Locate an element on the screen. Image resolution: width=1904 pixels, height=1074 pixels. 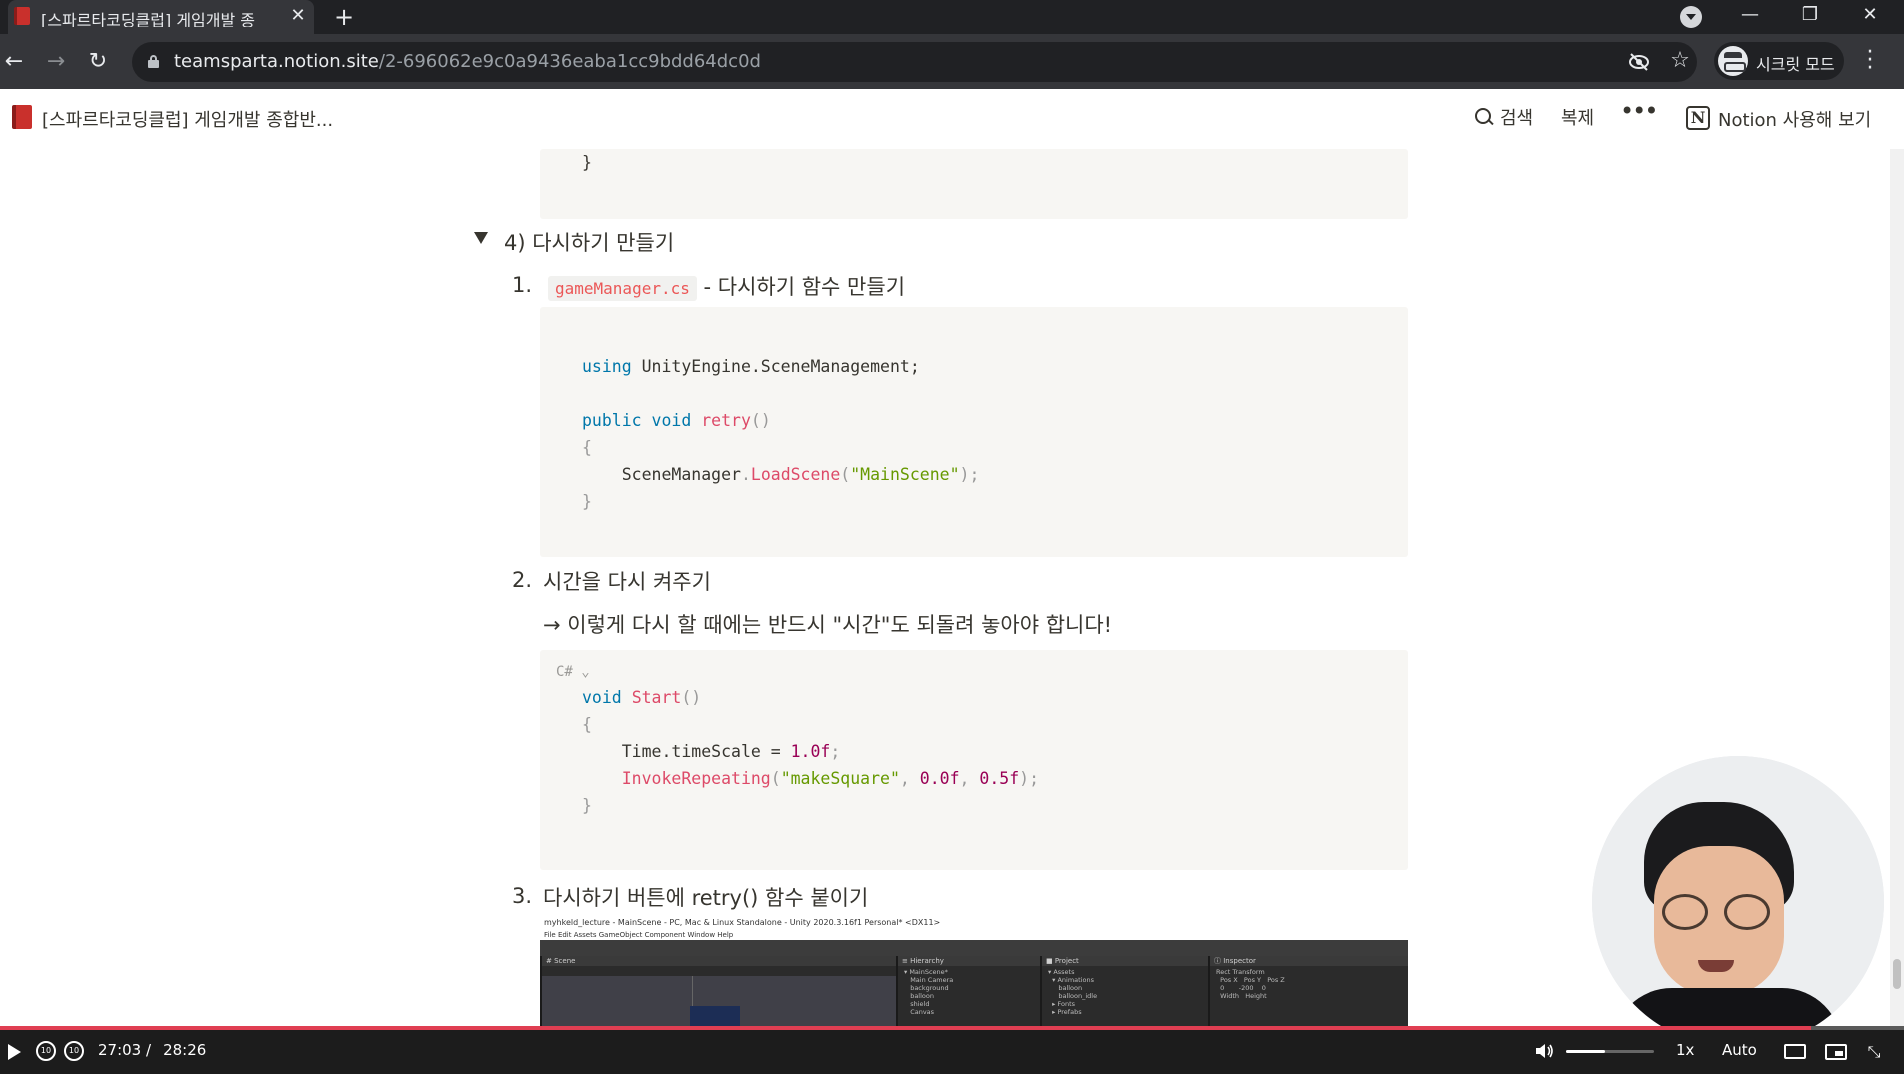
book-icon is located at coordinates (22, 117).